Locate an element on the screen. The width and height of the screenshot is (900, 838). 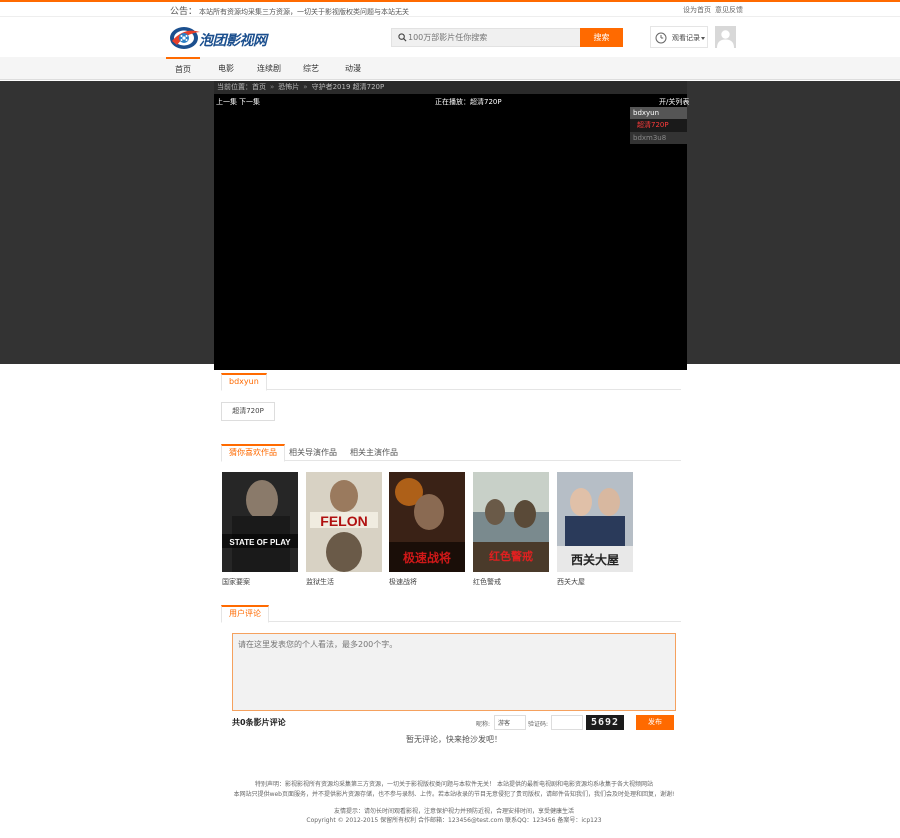
poster-image: FELON is located at coordinates (344, 522).